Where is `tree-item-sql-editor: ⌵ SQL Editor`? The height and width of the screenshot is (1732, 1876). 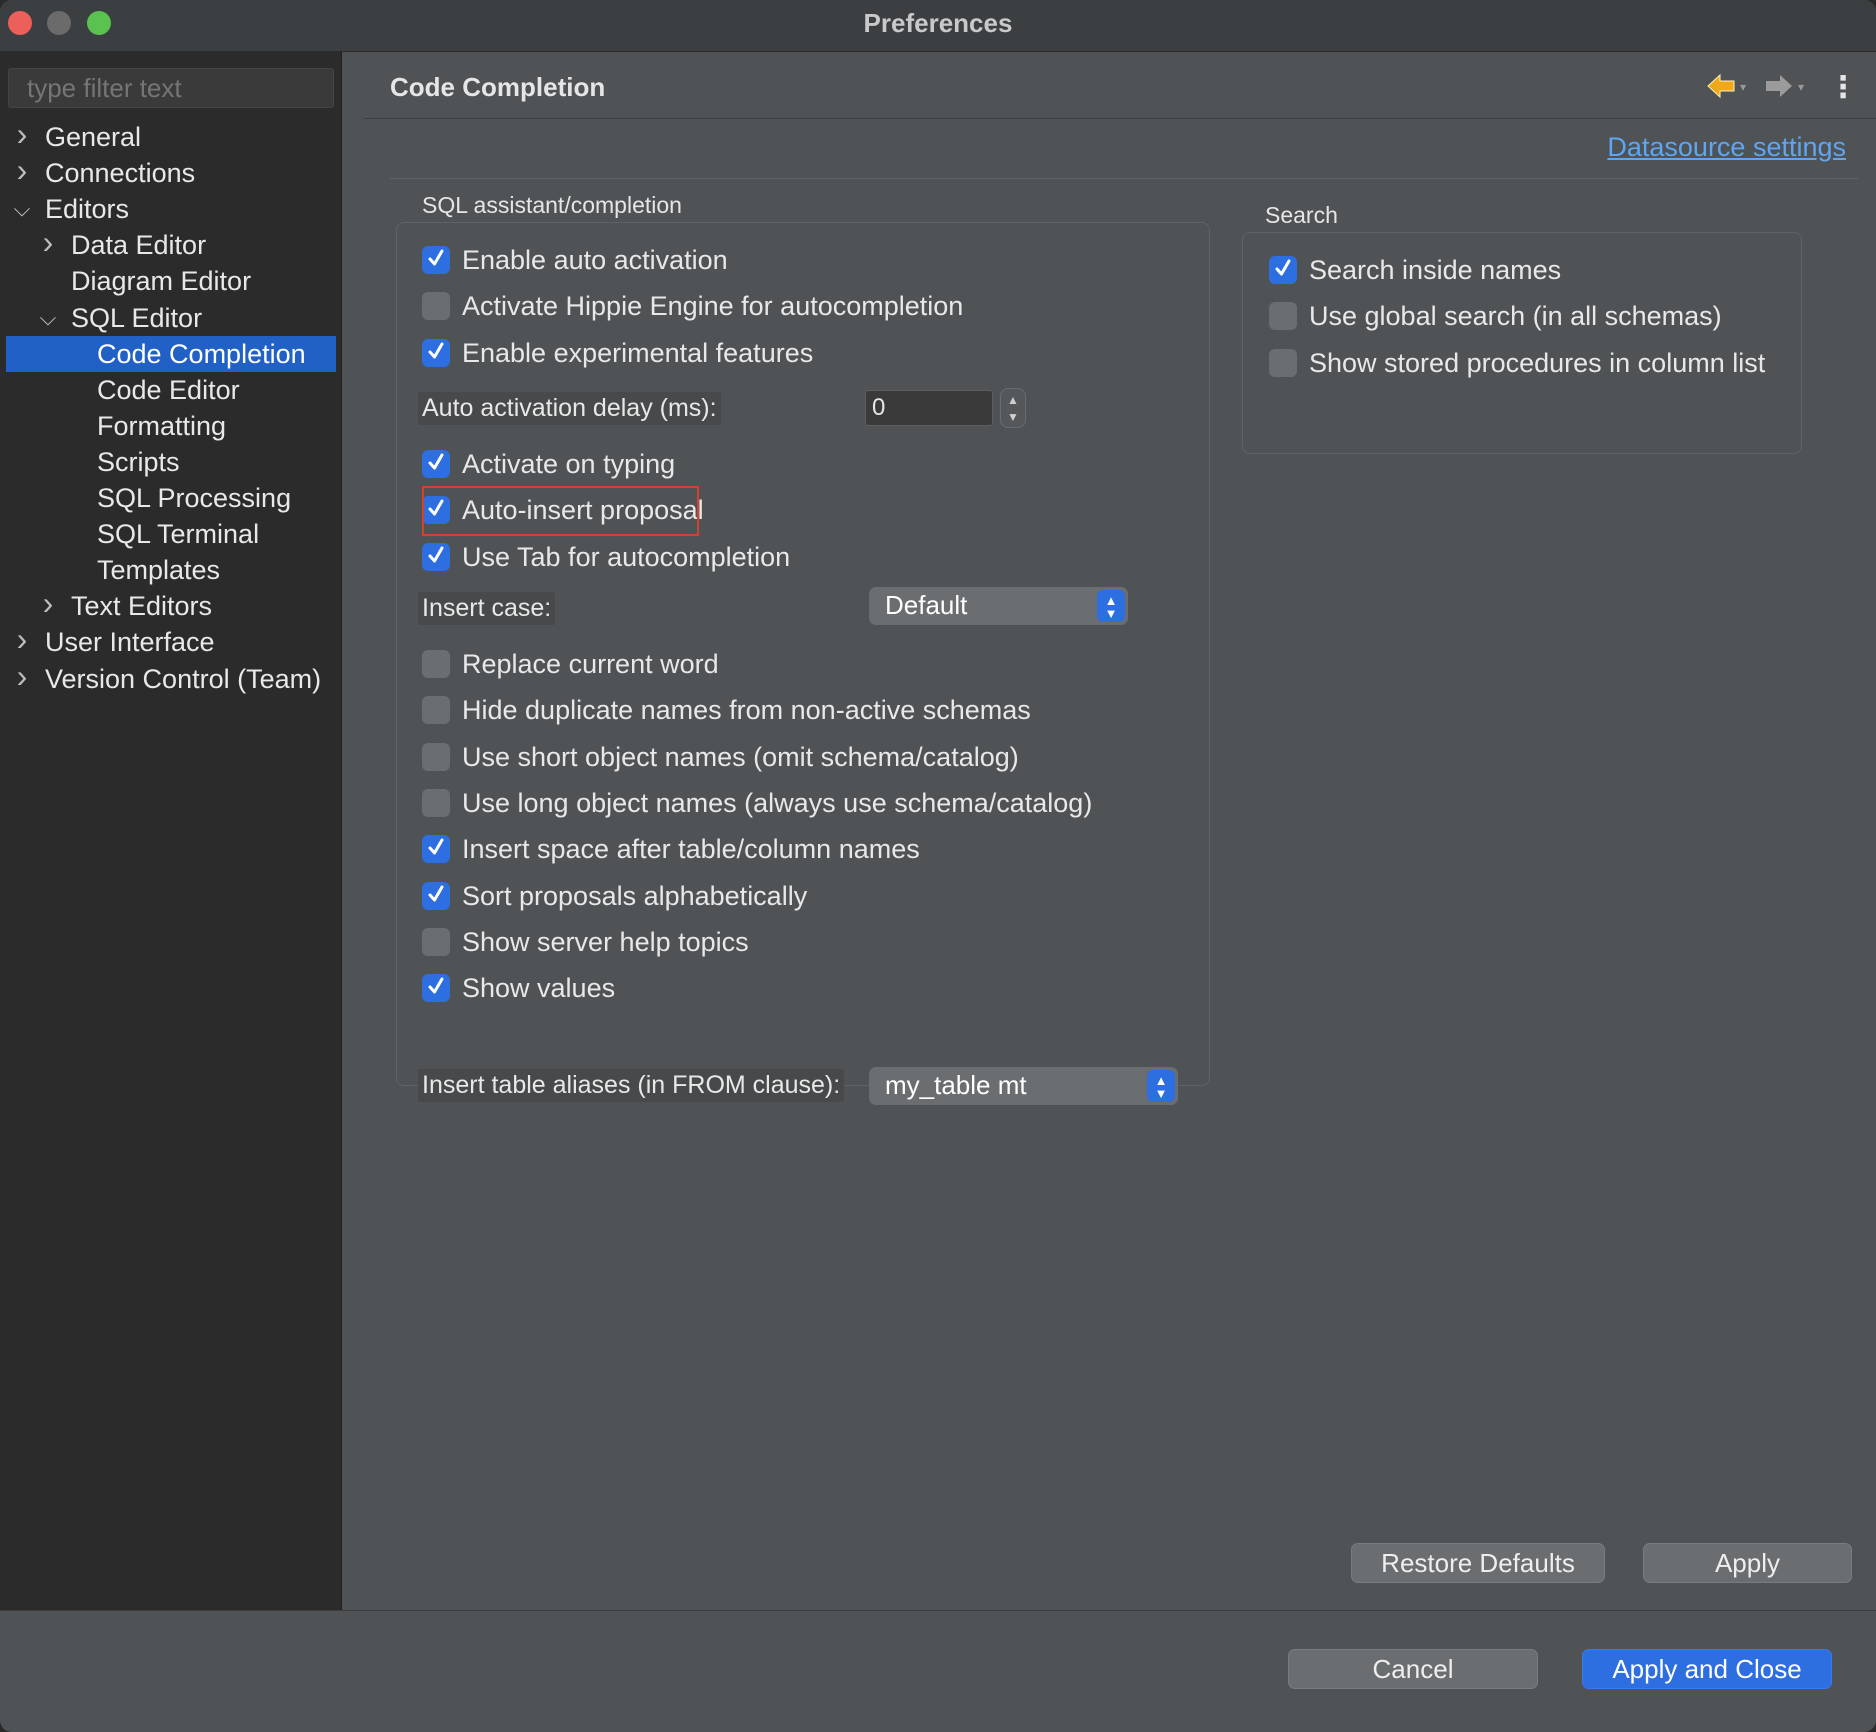 tree-item-sql-editor: ⌵ SQL Editor is located at coordinates (171, 318).